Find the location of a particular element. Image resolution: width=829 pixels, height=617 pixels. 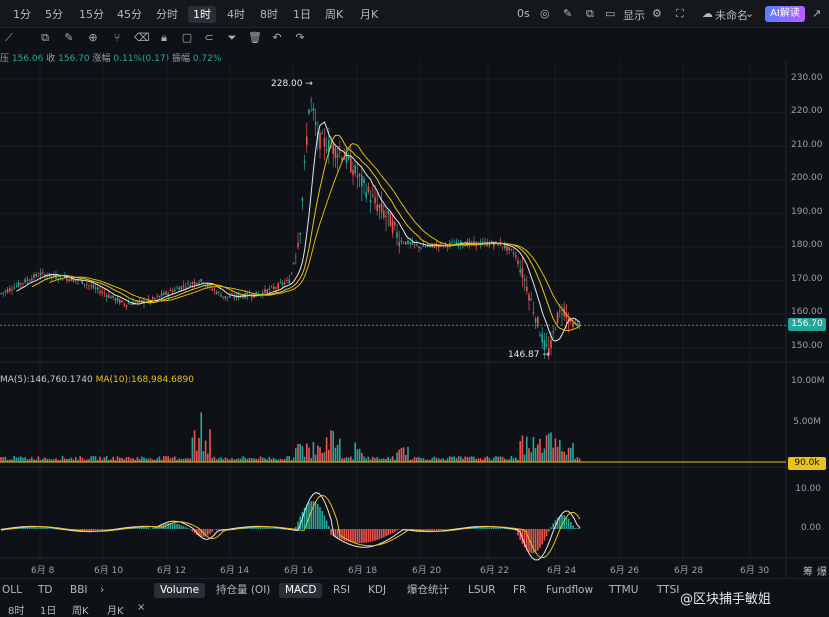

chevron-right-icon: › is located at coordinates (102, 590).